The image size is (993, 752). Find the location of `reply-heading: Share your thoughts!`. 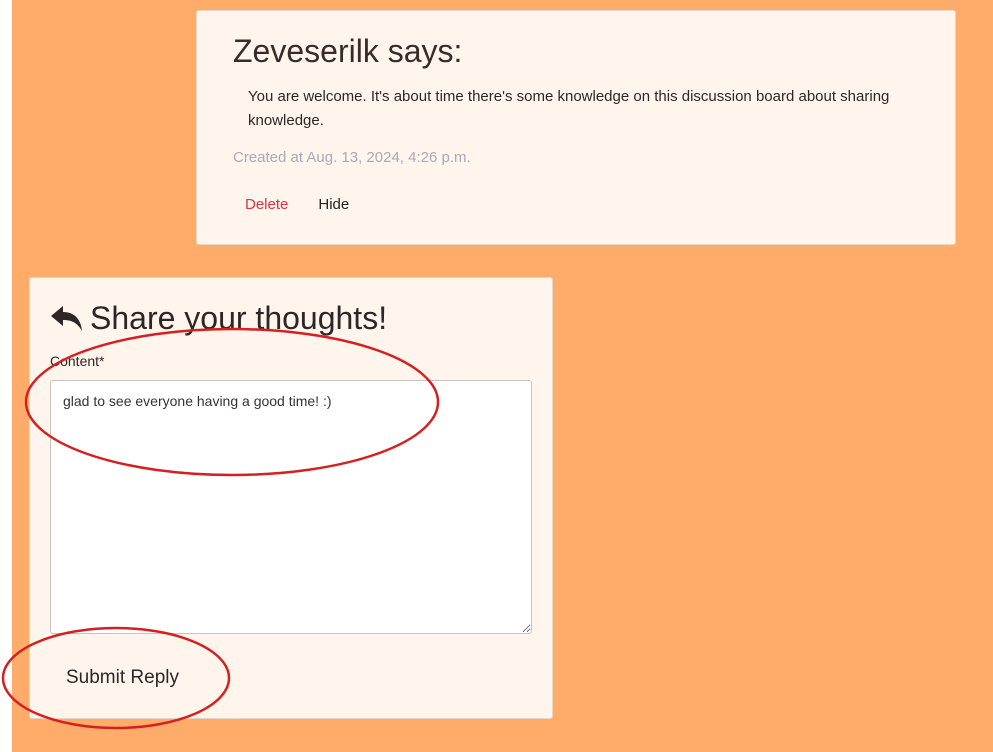

reply-heading: Share your thoughts! is located at coordinates (218, 318).